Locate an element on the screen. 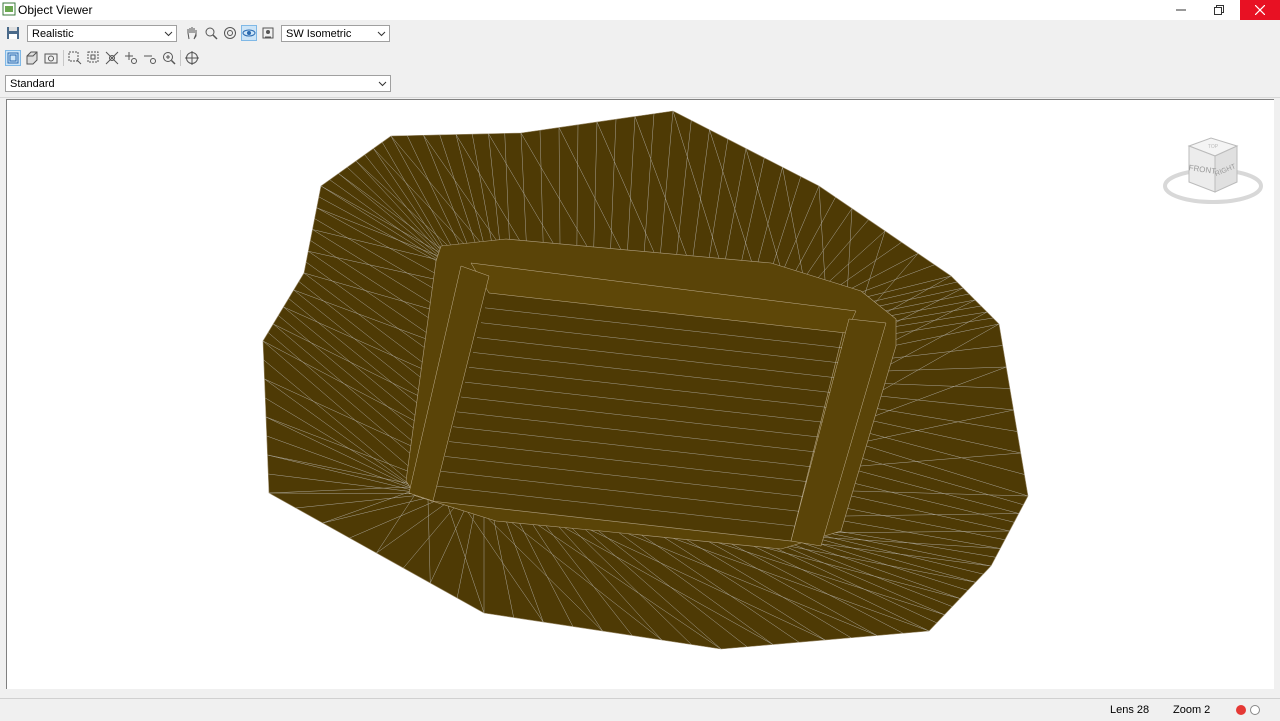  pan-icon is located at coordinates (192, 33).